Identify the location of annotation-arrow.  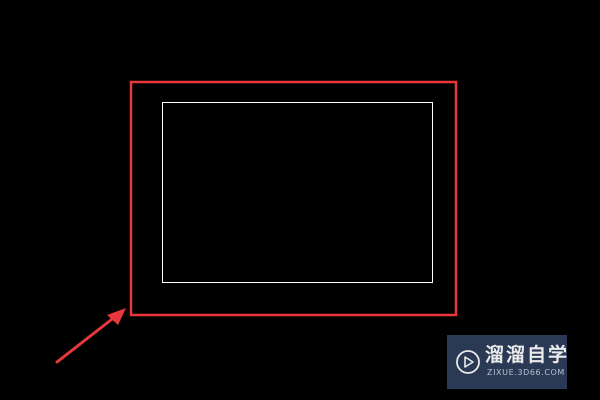
(90, 336).